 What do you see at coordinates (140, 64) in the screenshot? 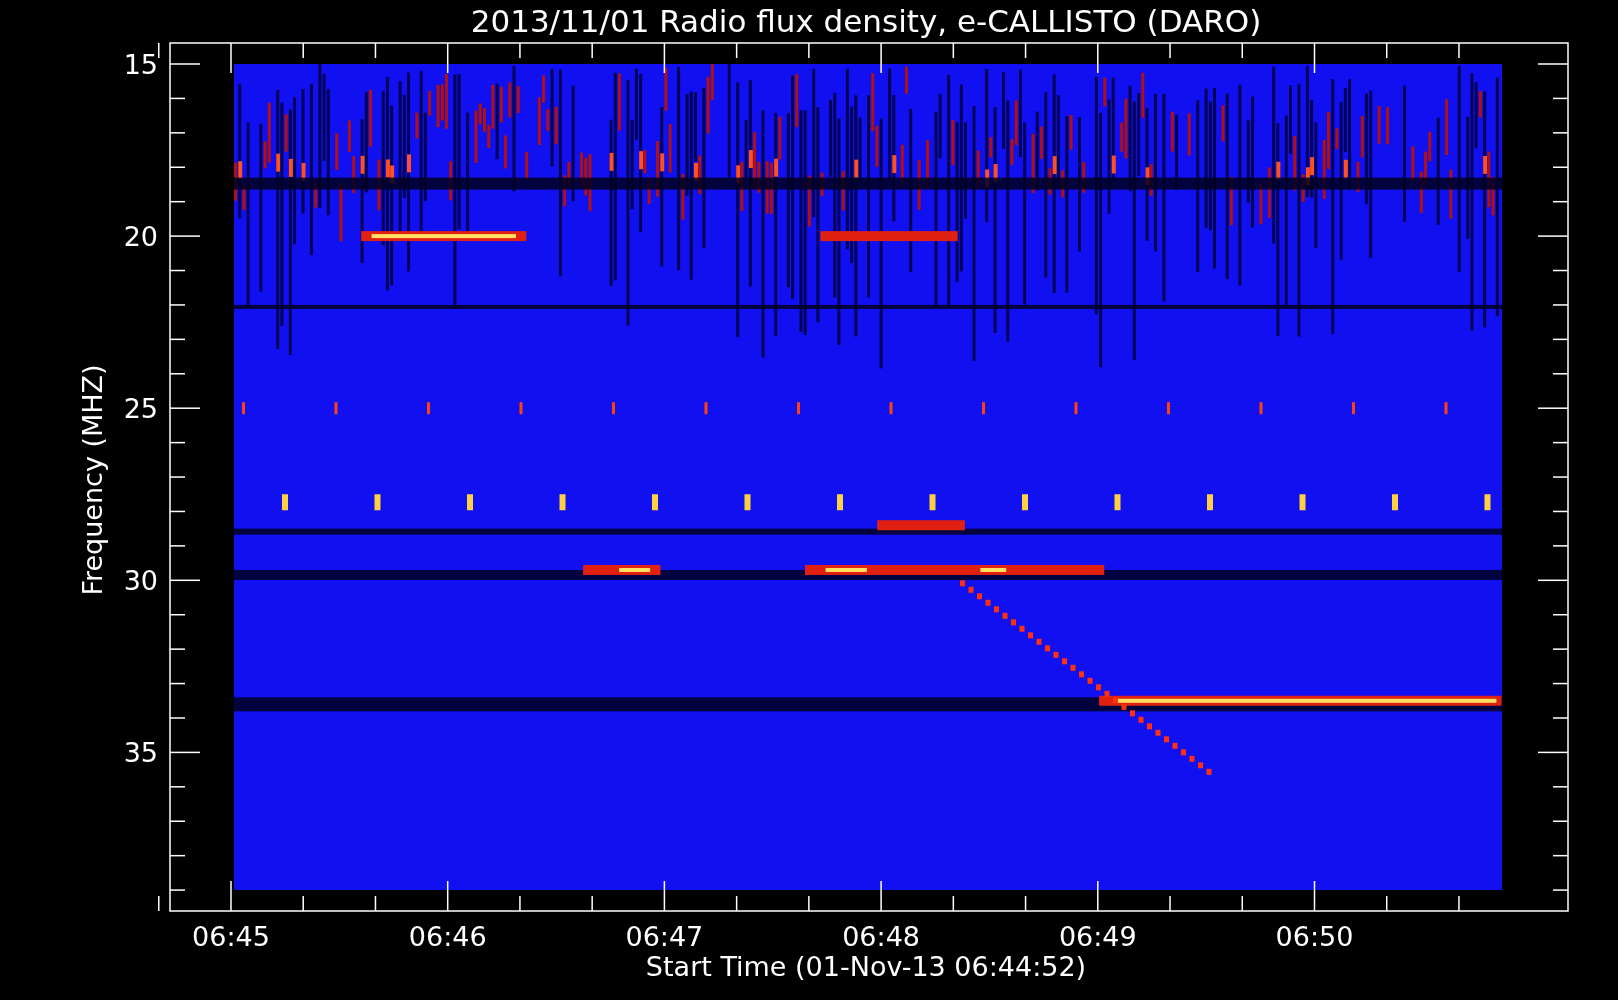
I see `y-tick-label: 15` at bounding box center [140, 64].